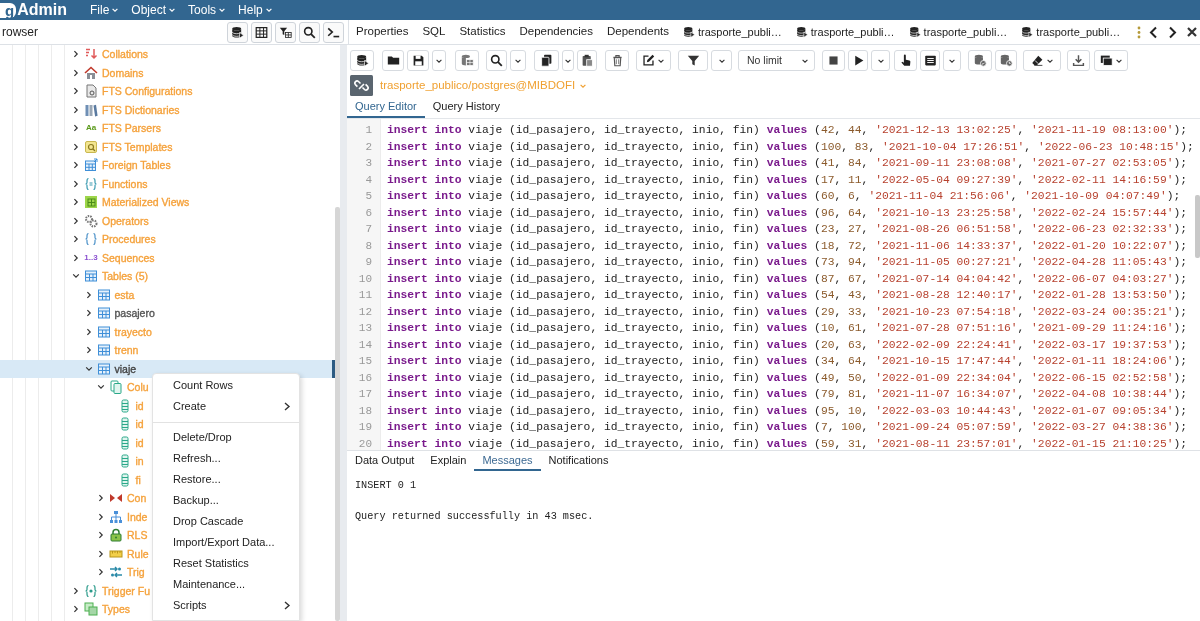 The height and width of the screenshot is (621, 1200). What do you see at coordinates (905, 60) in the screenshot?
I see `explain-button` at bounding box center [905, 60].